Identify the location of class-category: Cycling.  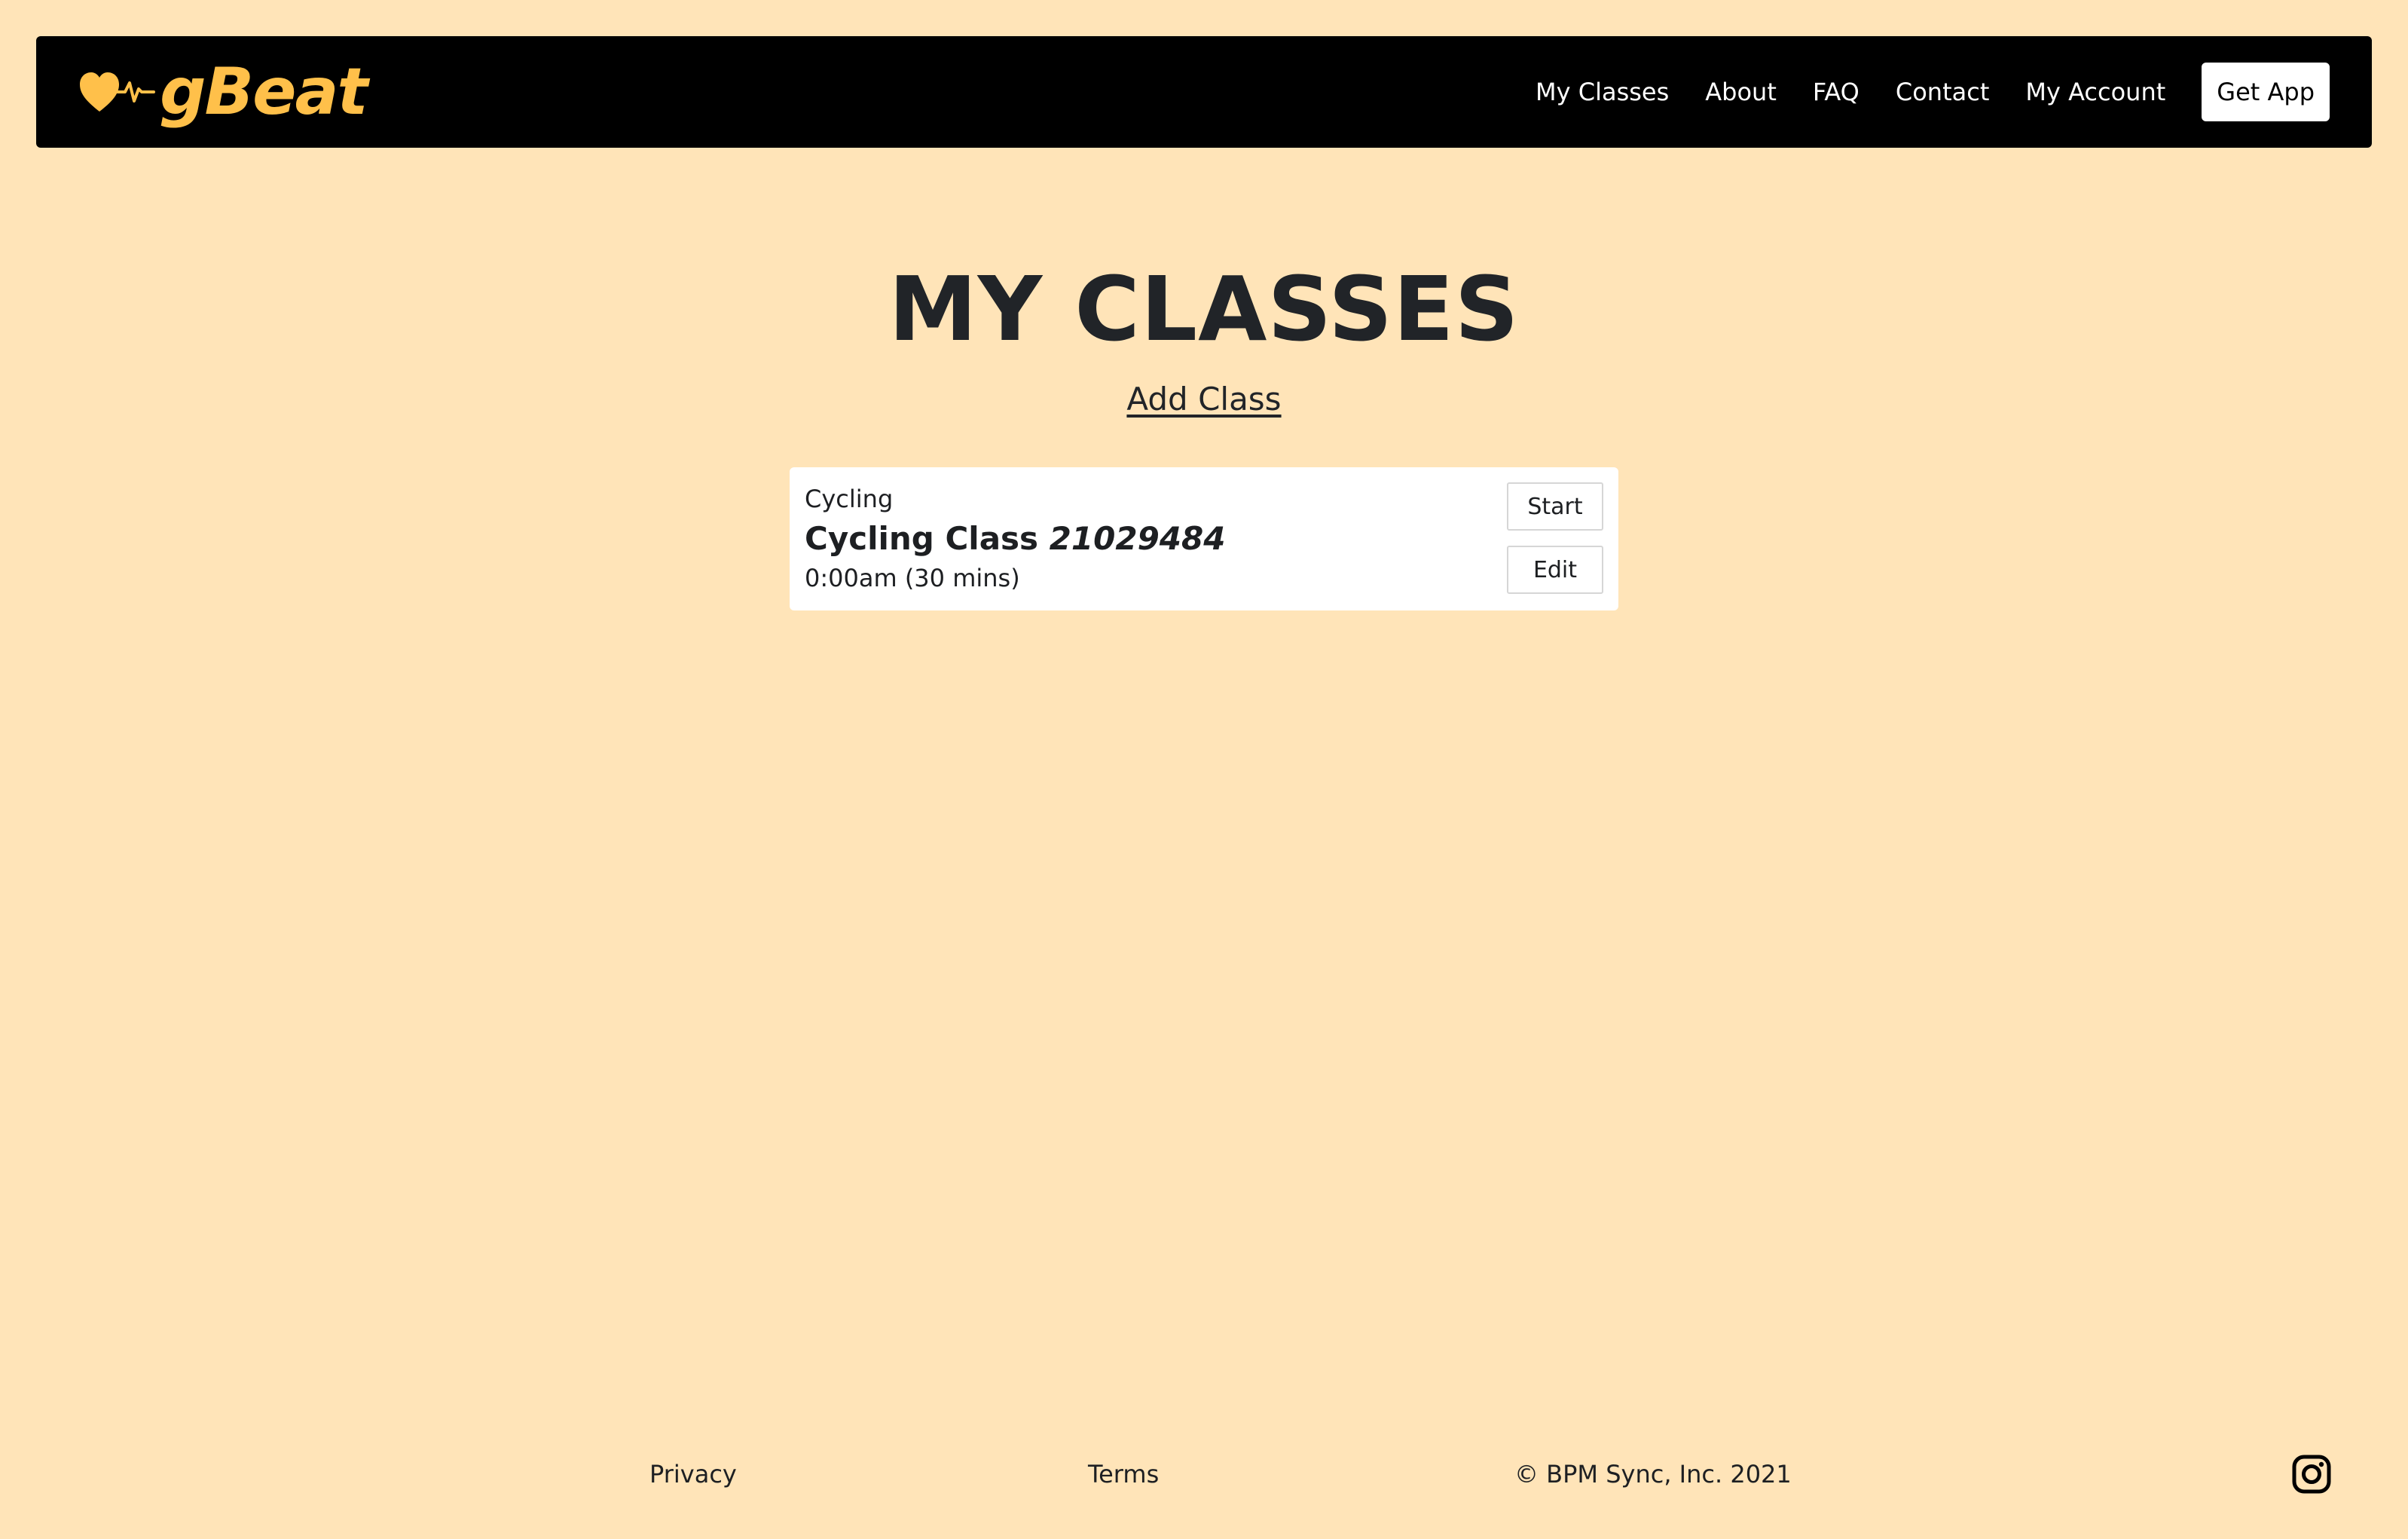
(849, 499).